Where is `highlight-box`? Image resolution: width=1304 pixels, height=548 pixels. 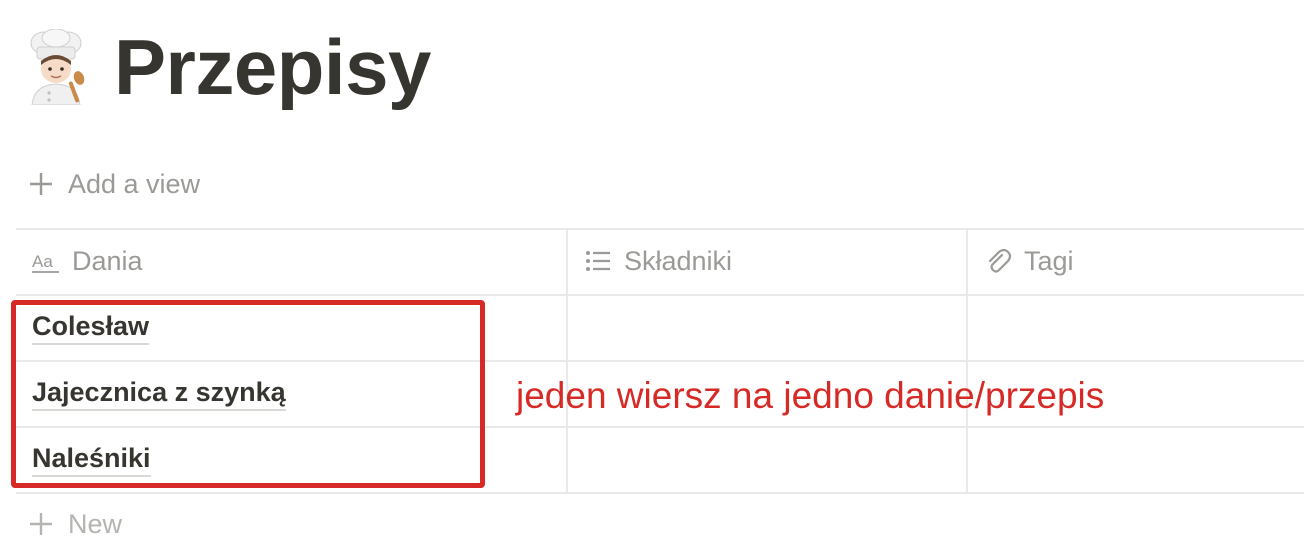 highlight-box is located at coordinates (248, 394).